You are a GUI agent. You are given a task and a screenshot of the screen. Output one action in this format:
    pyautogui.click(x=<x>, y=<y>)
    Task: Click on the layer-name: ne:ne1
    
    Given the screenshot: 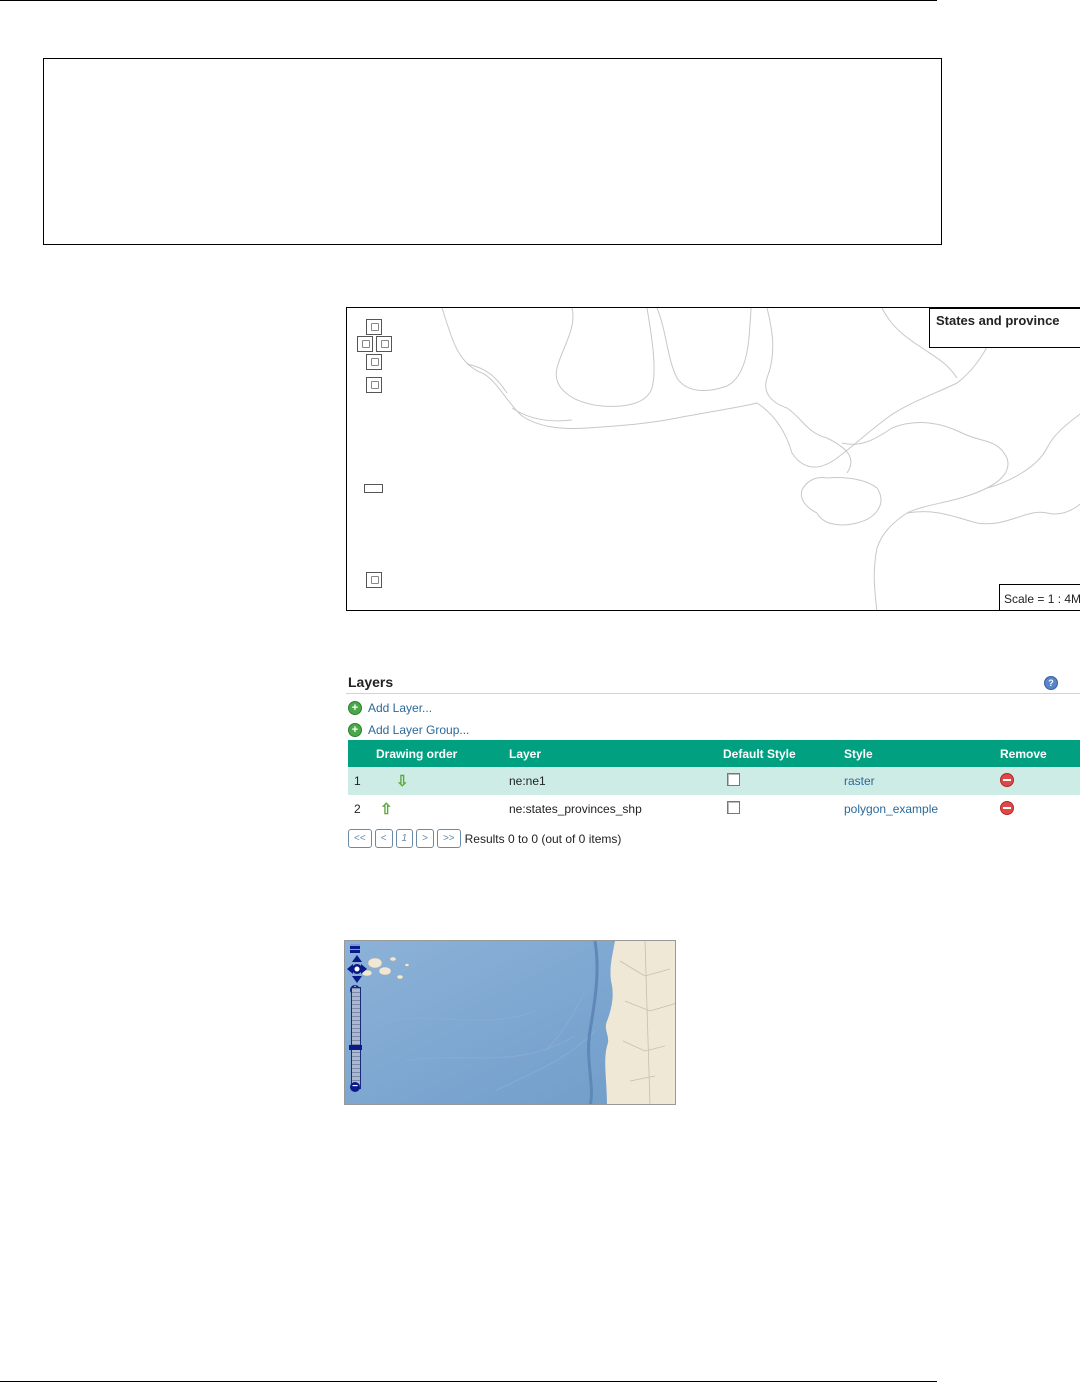 What is the action you would take?
    pyautogui.click(x=610, y=781)
    